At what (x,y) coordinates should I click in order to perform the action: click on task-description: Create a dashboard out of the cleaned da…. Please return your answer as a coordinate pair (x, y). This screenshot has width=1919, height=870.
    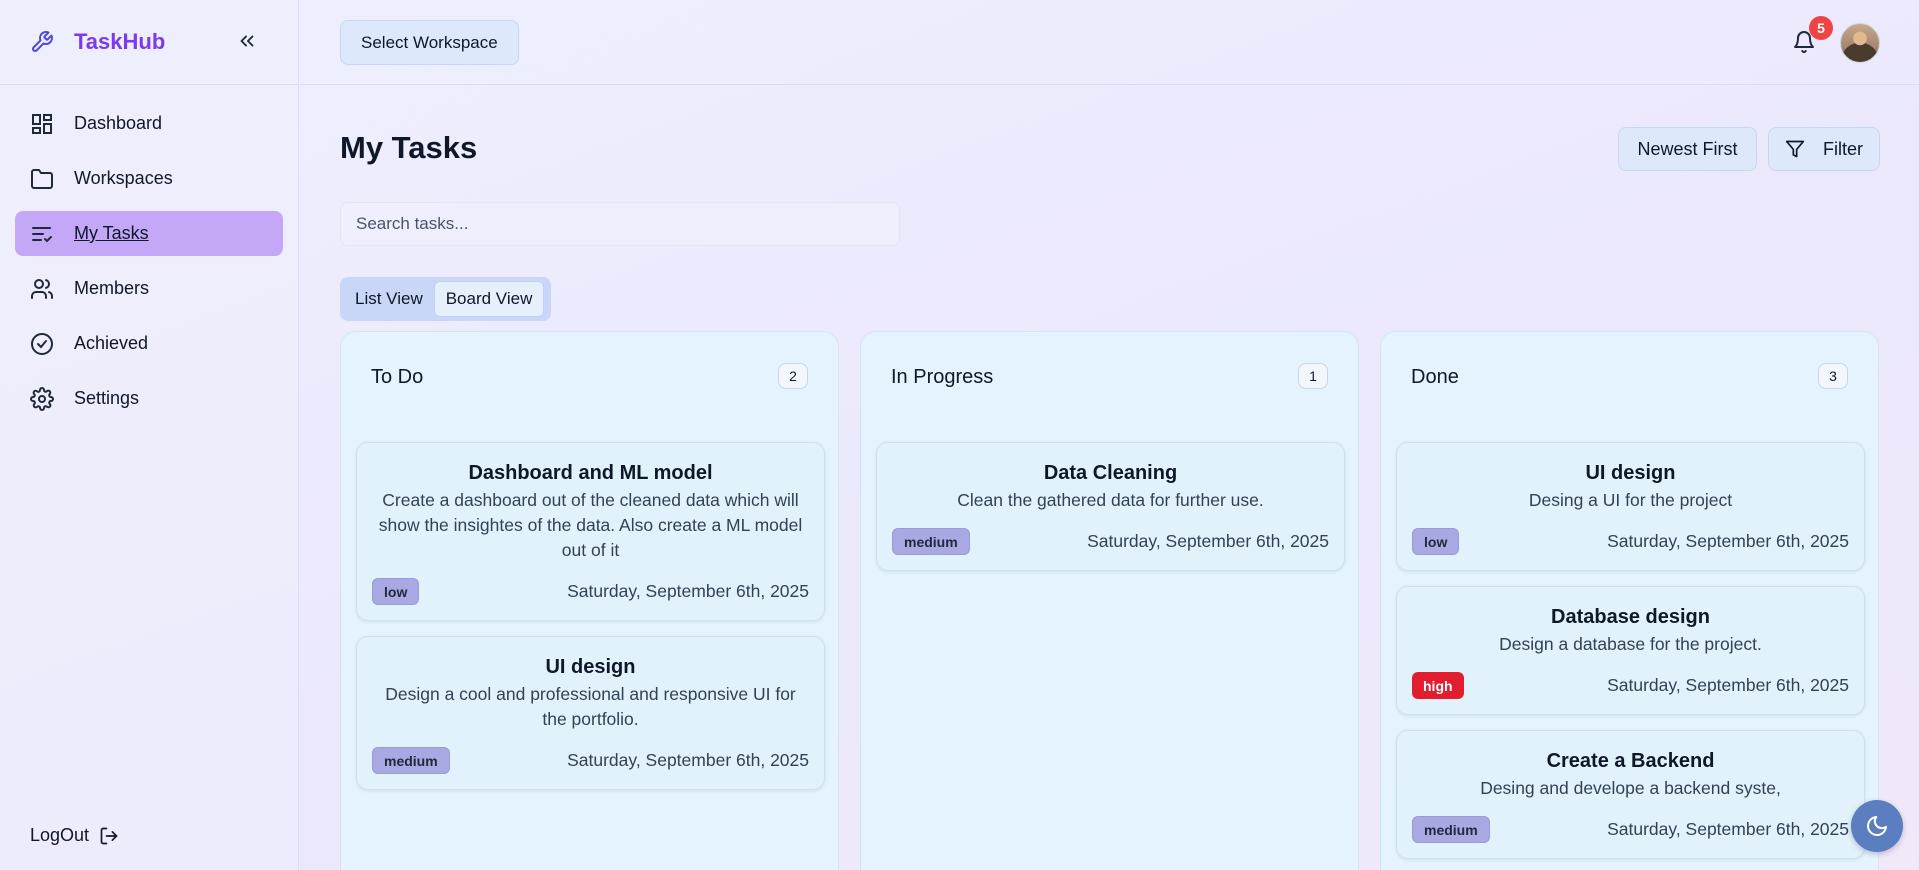
    Looking at the image, I should click on (590, 525).